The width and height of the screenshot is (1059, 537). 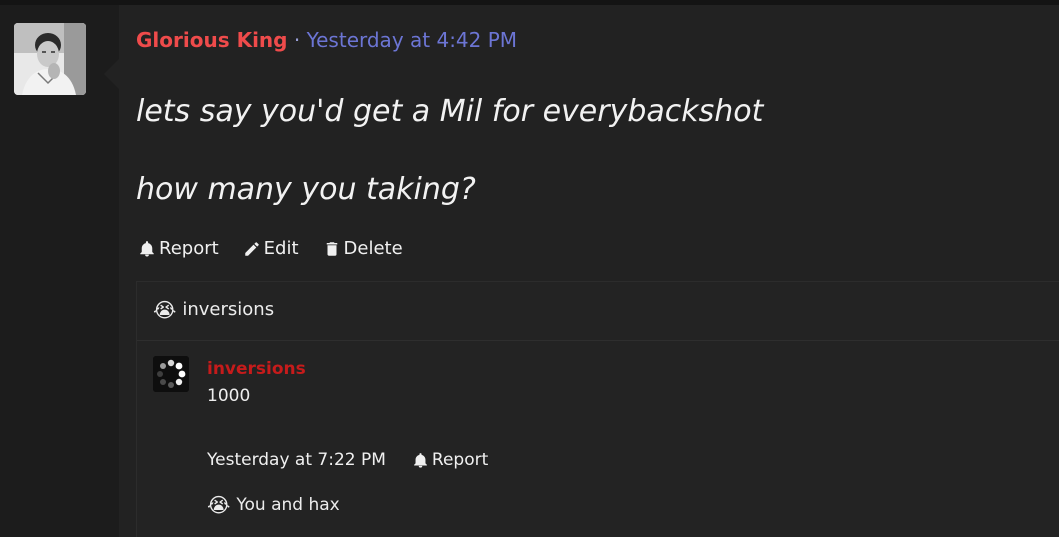 I want to click on trash-icon, so click(x=331, y=249).